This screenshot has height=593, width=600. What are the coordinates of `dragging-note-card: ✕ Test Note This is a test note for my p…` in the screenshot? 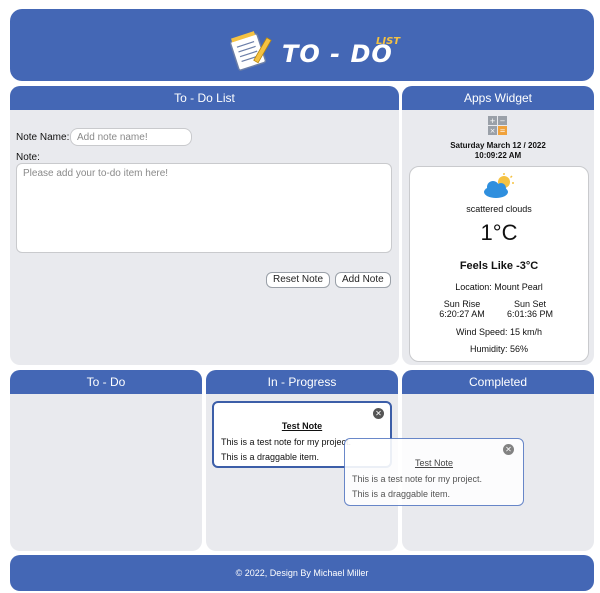 It's located at (434, 472).